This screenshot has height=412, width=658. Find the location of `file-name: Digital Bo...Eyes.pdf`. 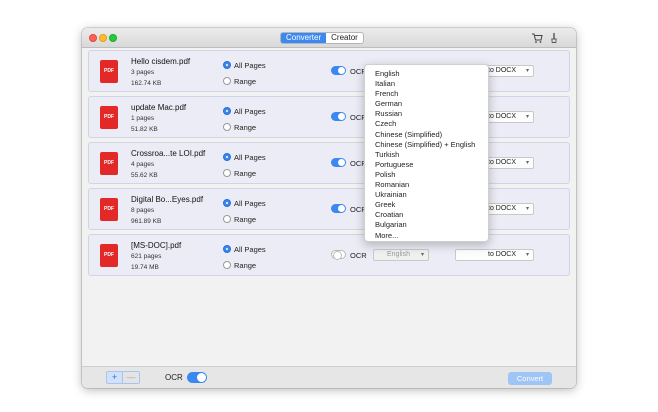

file-name: Digital Bo...Eyes.pdf is located at coordinates (167, 199).